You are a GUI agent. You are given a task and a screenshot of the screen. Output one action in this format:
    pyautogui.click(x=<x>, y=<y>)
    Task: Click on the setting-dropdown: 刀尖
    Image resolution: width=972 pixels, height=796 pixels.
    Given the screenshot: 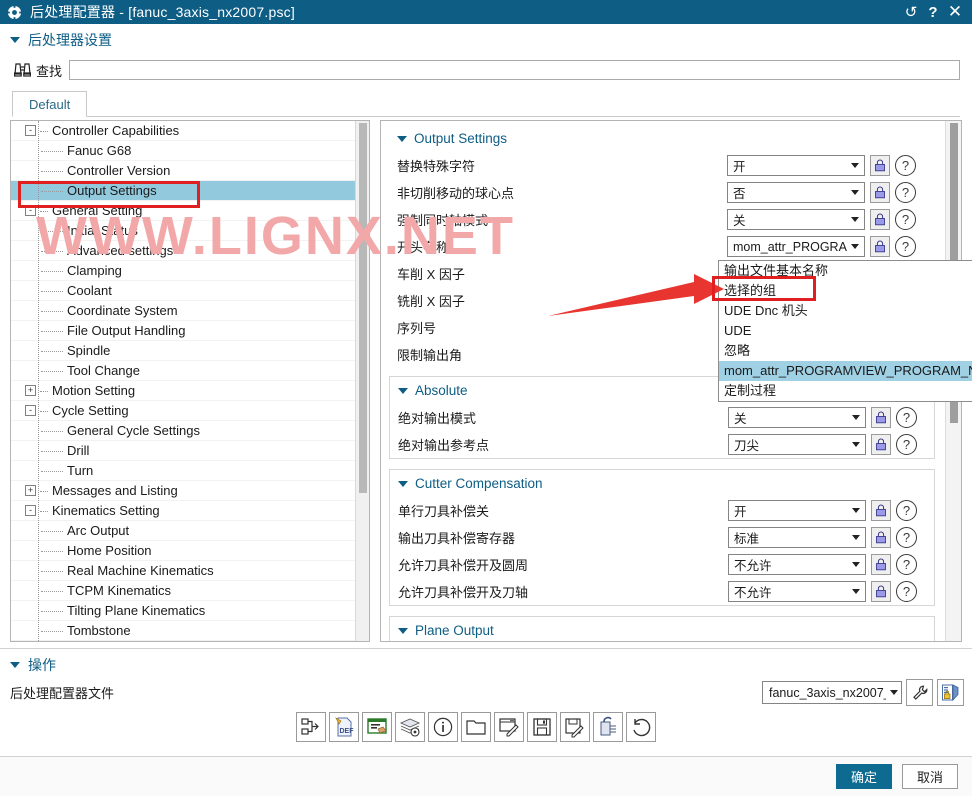 What is the action you would take?
    pyautogui.click(x=797, y=444)
    